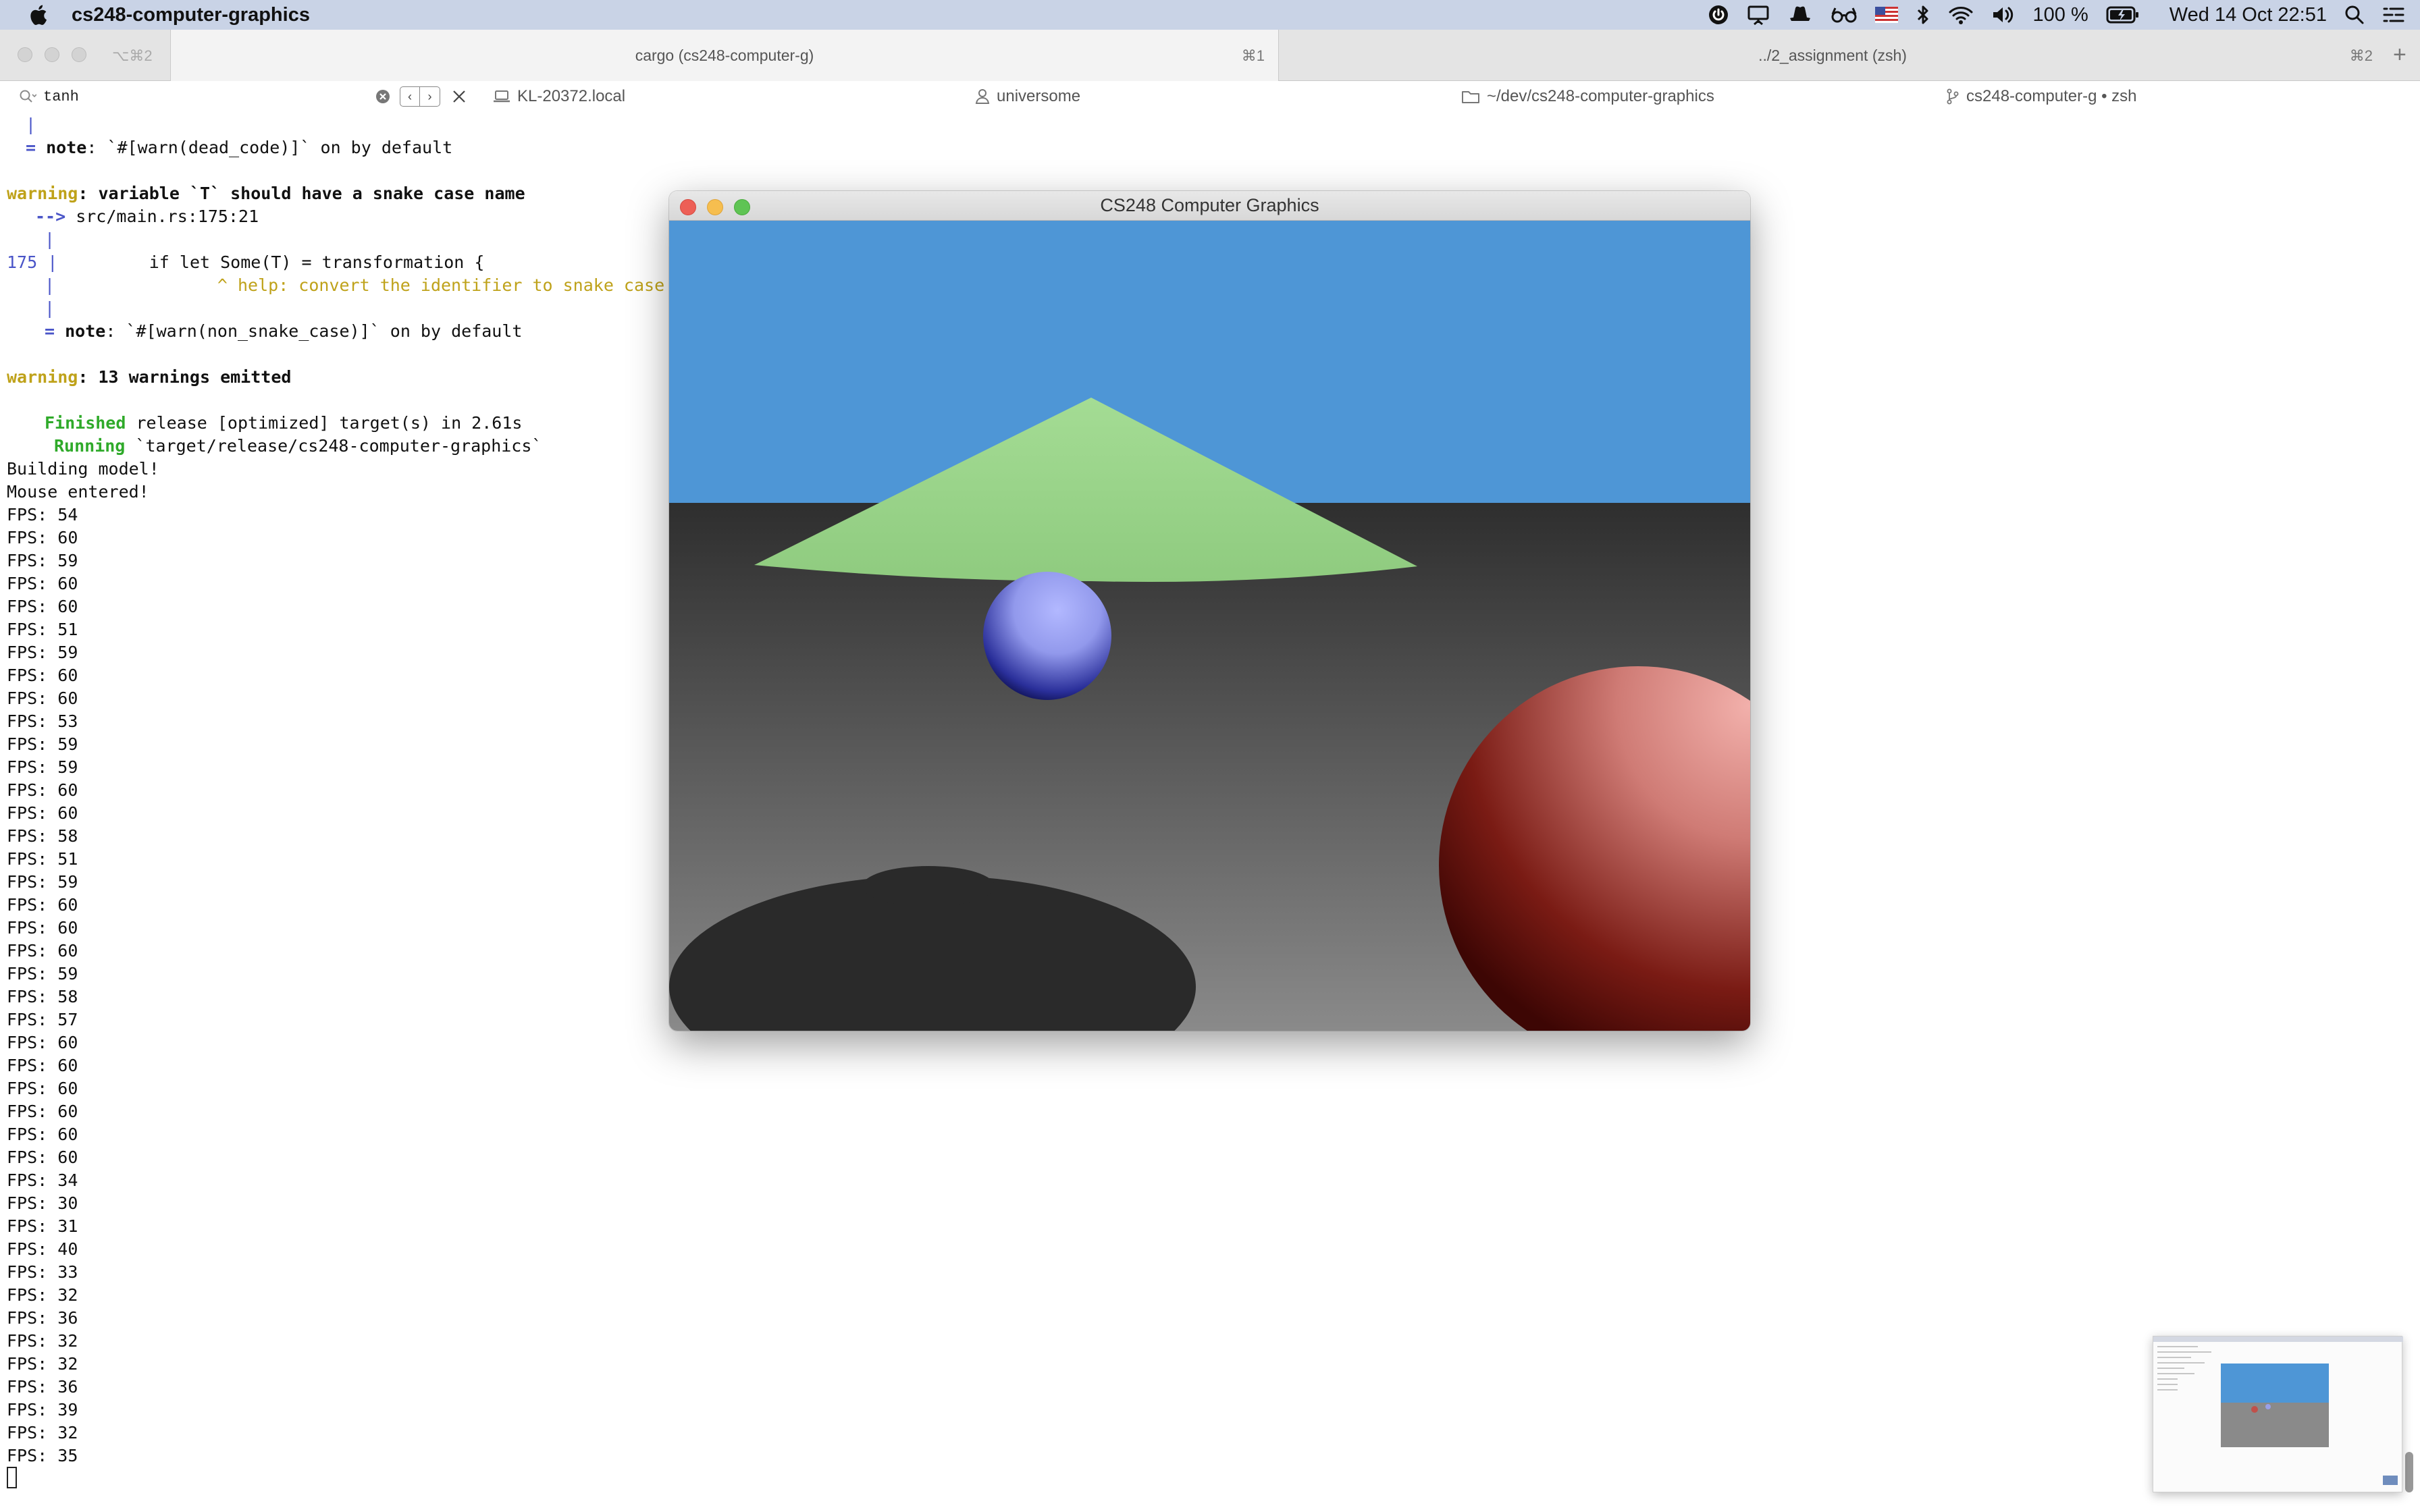 Image resolution: width=2420 pixels, height=1512 pixels. I want to click on running-text: `target/release/cs248-computer-graphics`, so click(333, 446).